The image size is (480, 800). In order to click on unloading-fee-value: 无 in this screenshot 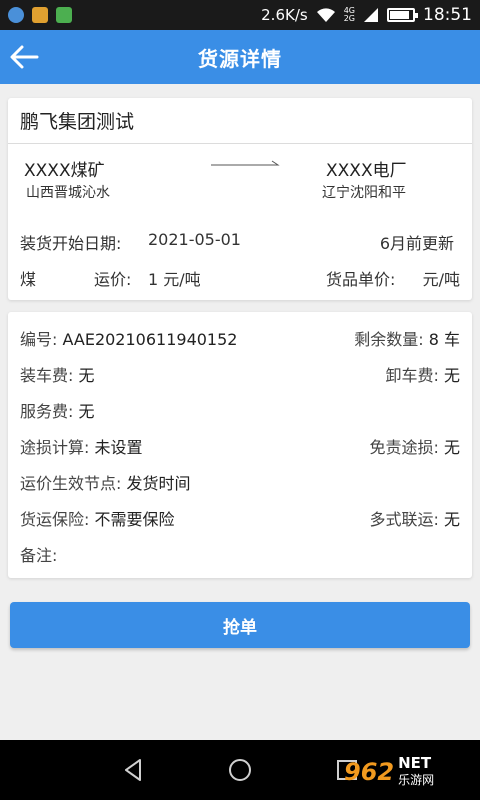, I will do `click(451, 375)`.